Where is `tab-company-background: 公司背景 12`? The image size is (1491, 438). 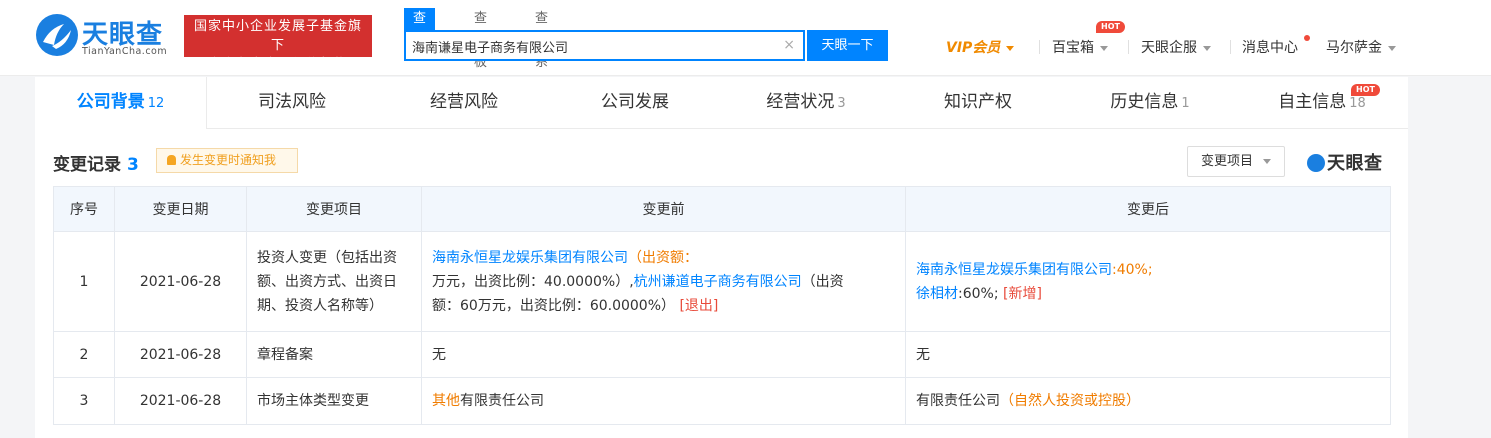
tab-company-background: 公司背景 12 is located at coordinates (120, 103).